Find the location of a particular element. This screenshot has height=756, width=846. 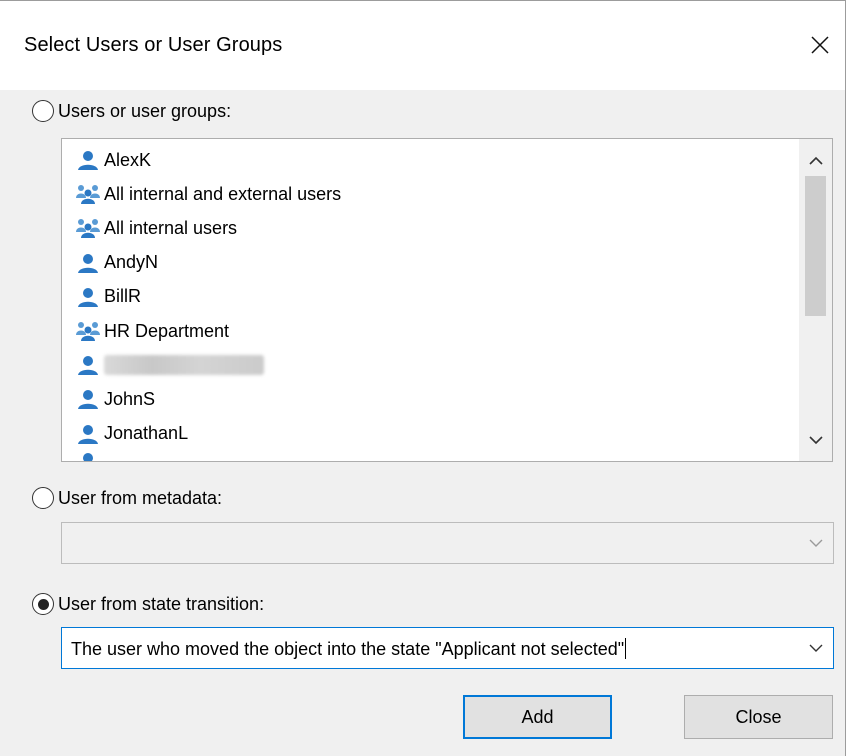

state-transition-radio is located at coordinates (43, 604).